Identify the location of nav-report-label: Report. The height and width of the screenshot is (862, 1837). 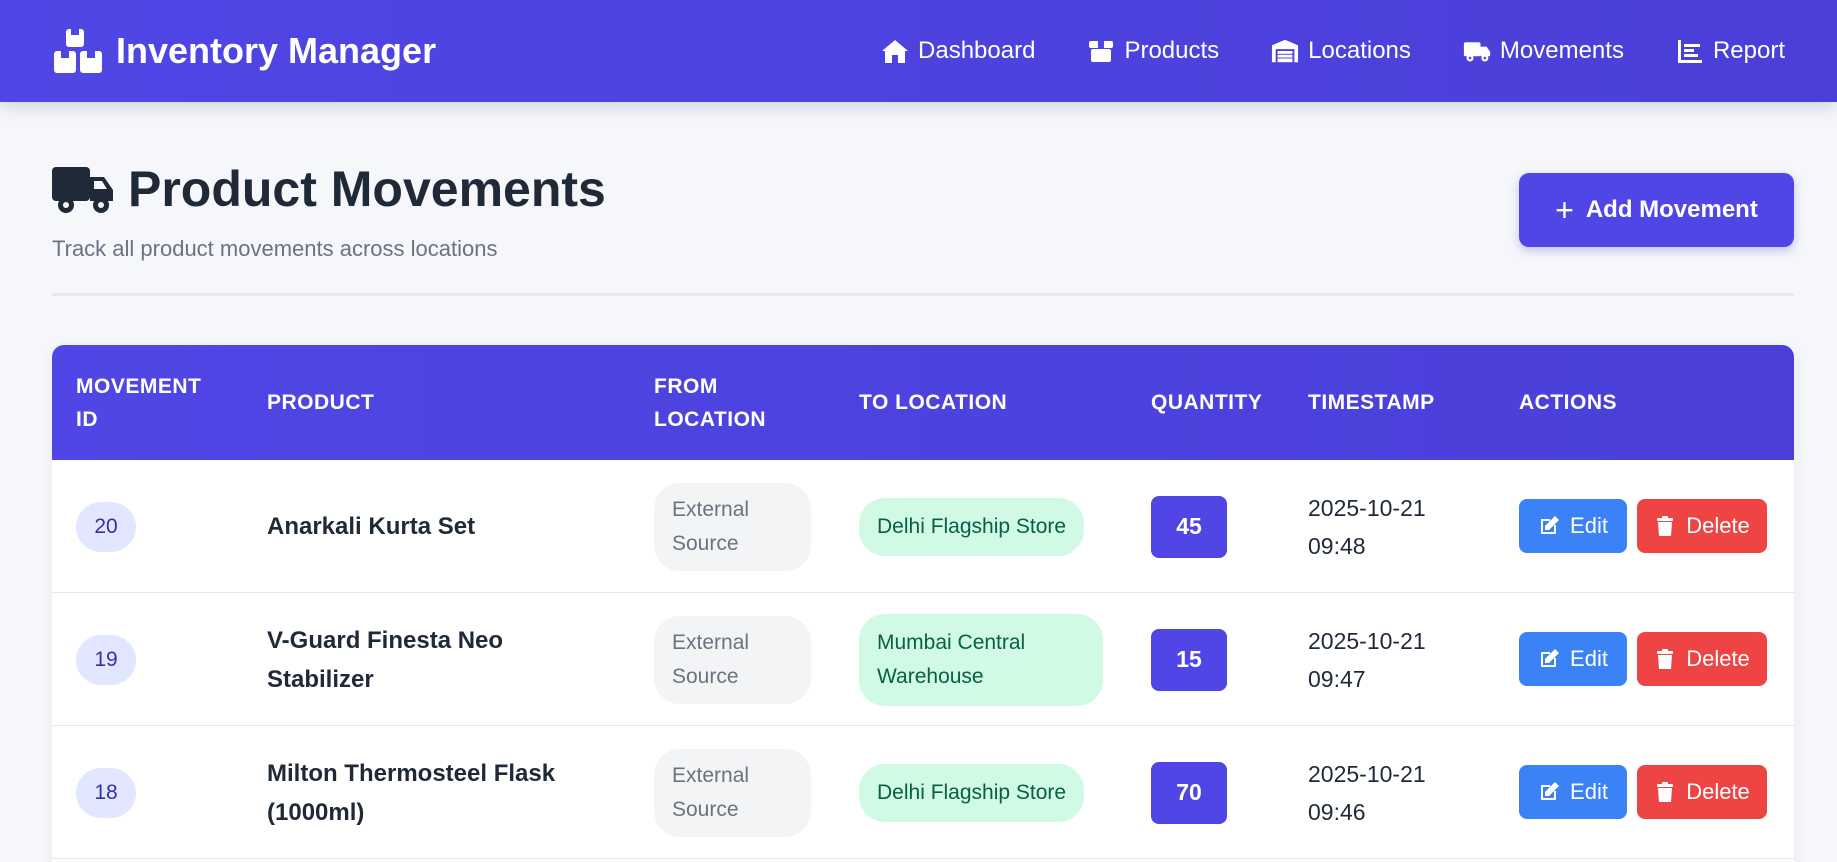
(1748, 50).